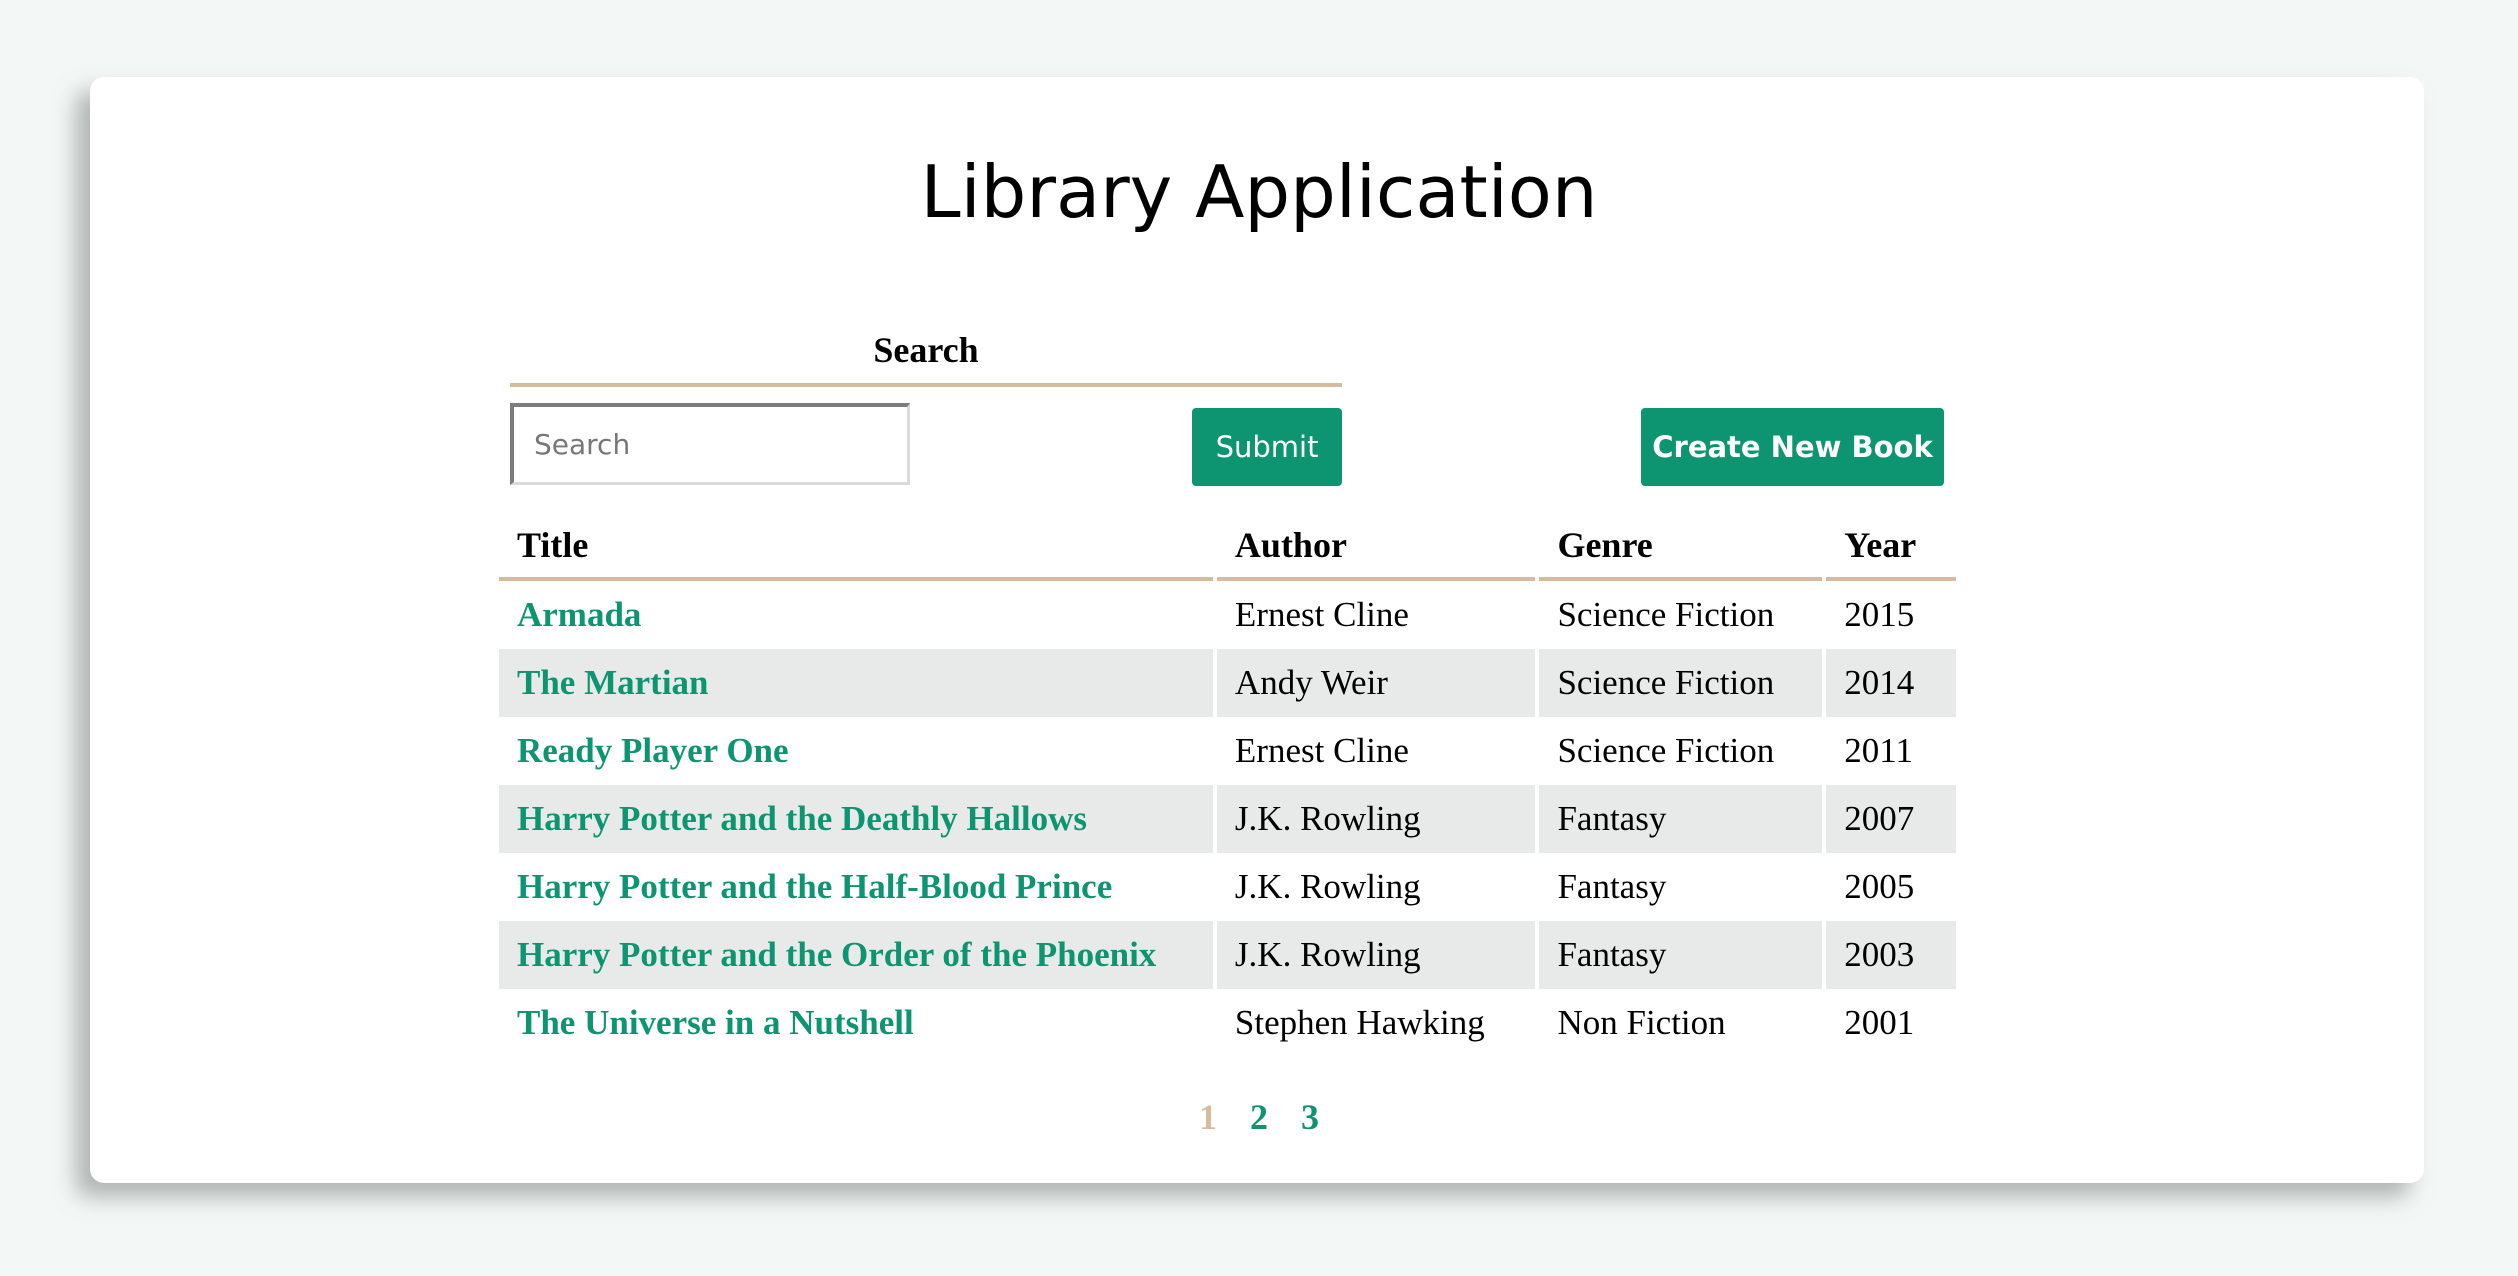 The width and height of the screenshot is (2518, 1276). I want to click on book-title-link: Harry Potter and the Half-Blood Prince, so click(814, 886).